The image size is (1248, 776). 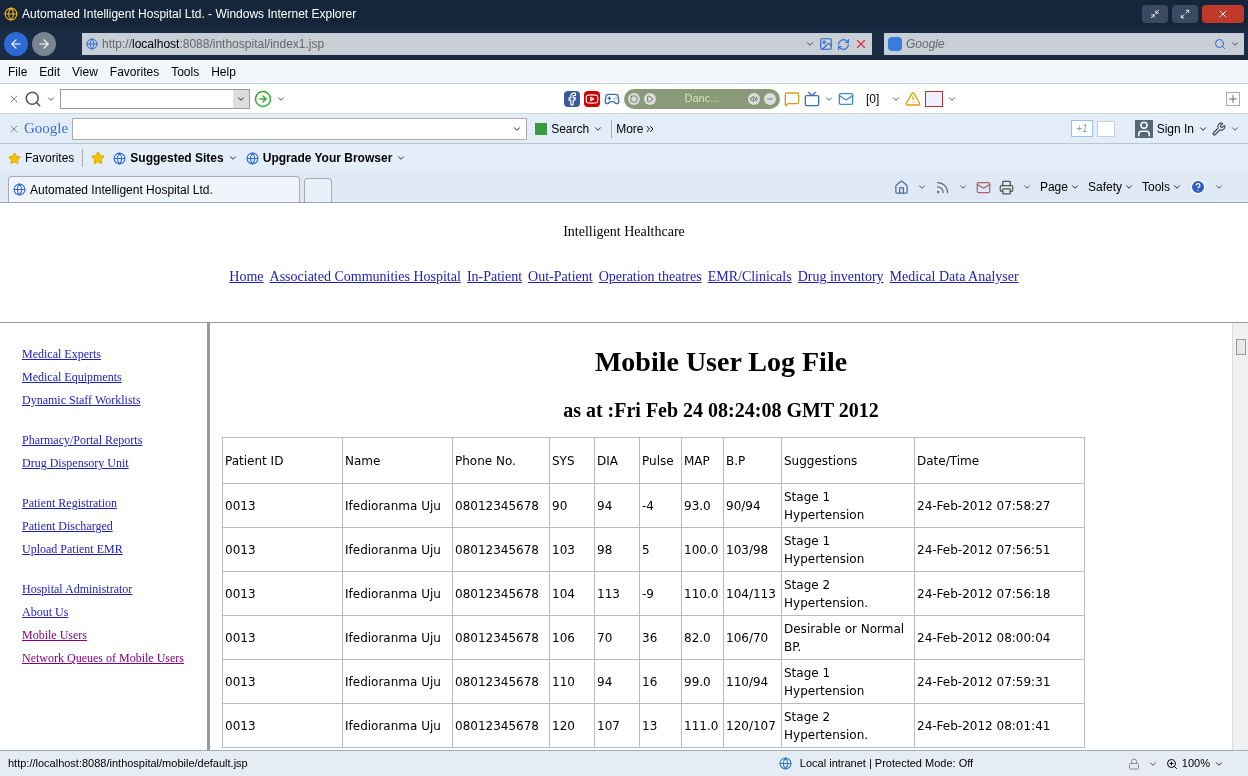 What do you see at coordinates (1162, 187) in the screenshot?
I see `command-menu: Tools` at bounding box center [1162, 187].